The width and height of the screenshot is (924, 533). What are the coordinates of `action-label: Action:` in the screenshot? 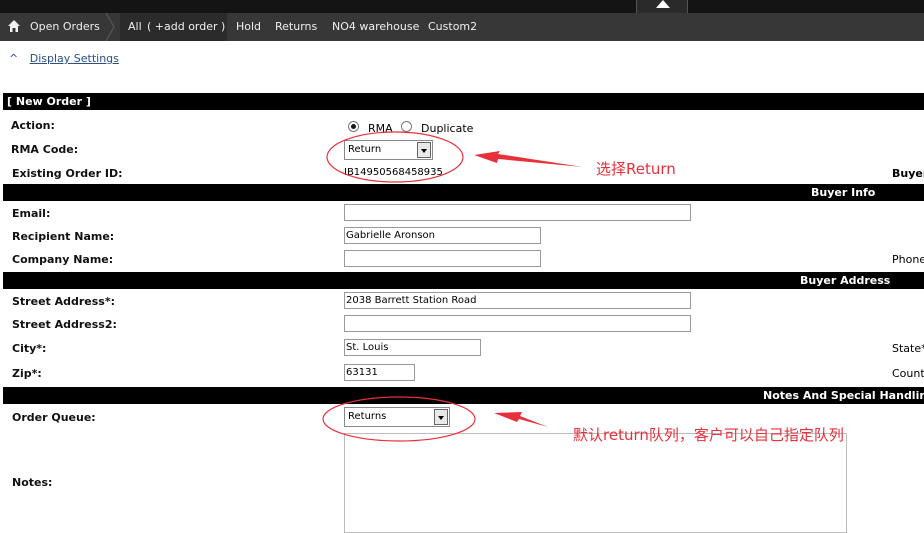 It's located at (33, 125).